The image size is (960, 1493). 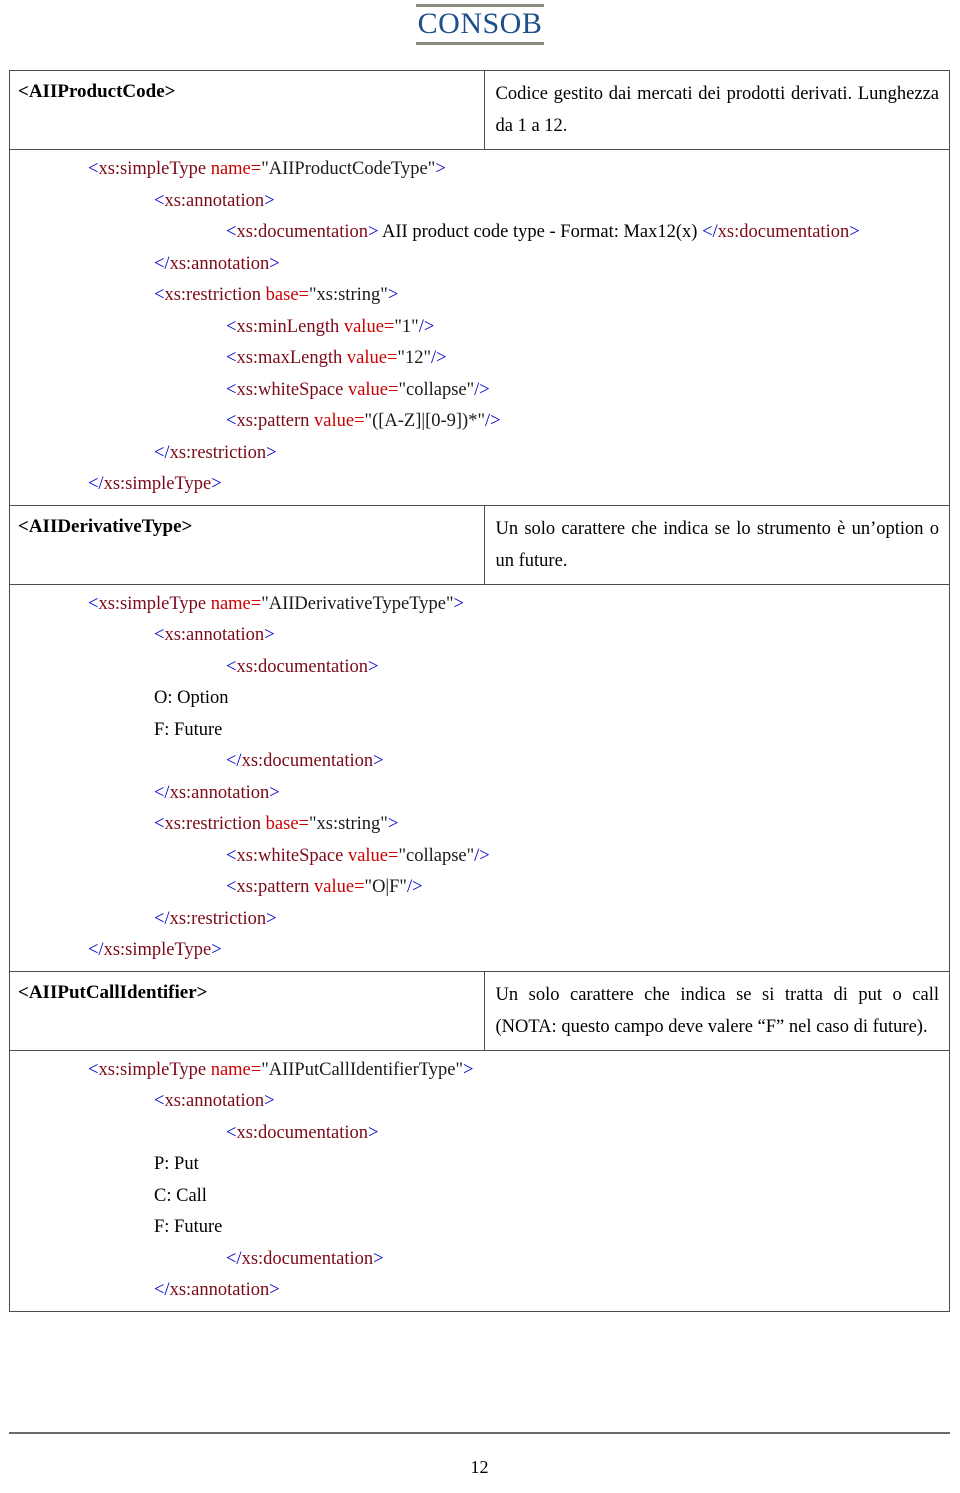 I want to click on code-line: C: Call, so click(x=180, y=1195).